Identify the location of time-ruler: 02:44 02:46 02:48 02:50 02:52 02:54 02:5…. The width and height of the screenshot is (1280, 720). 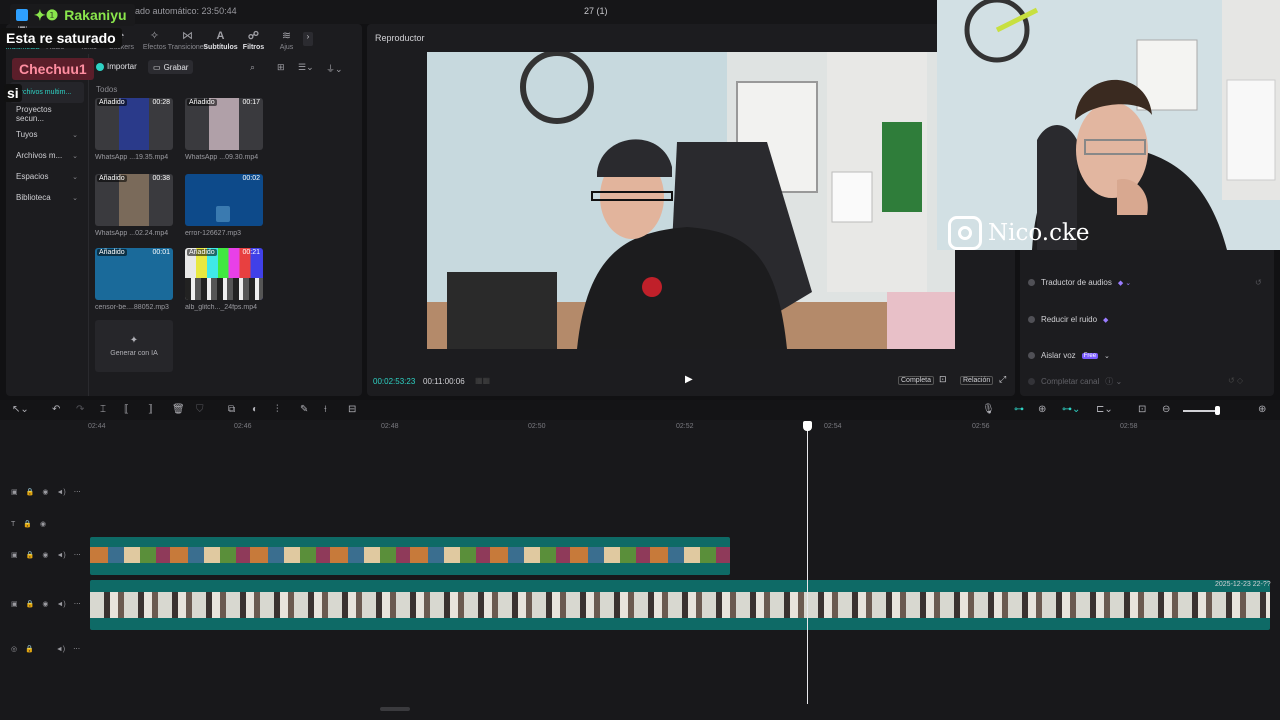
(681, 428).